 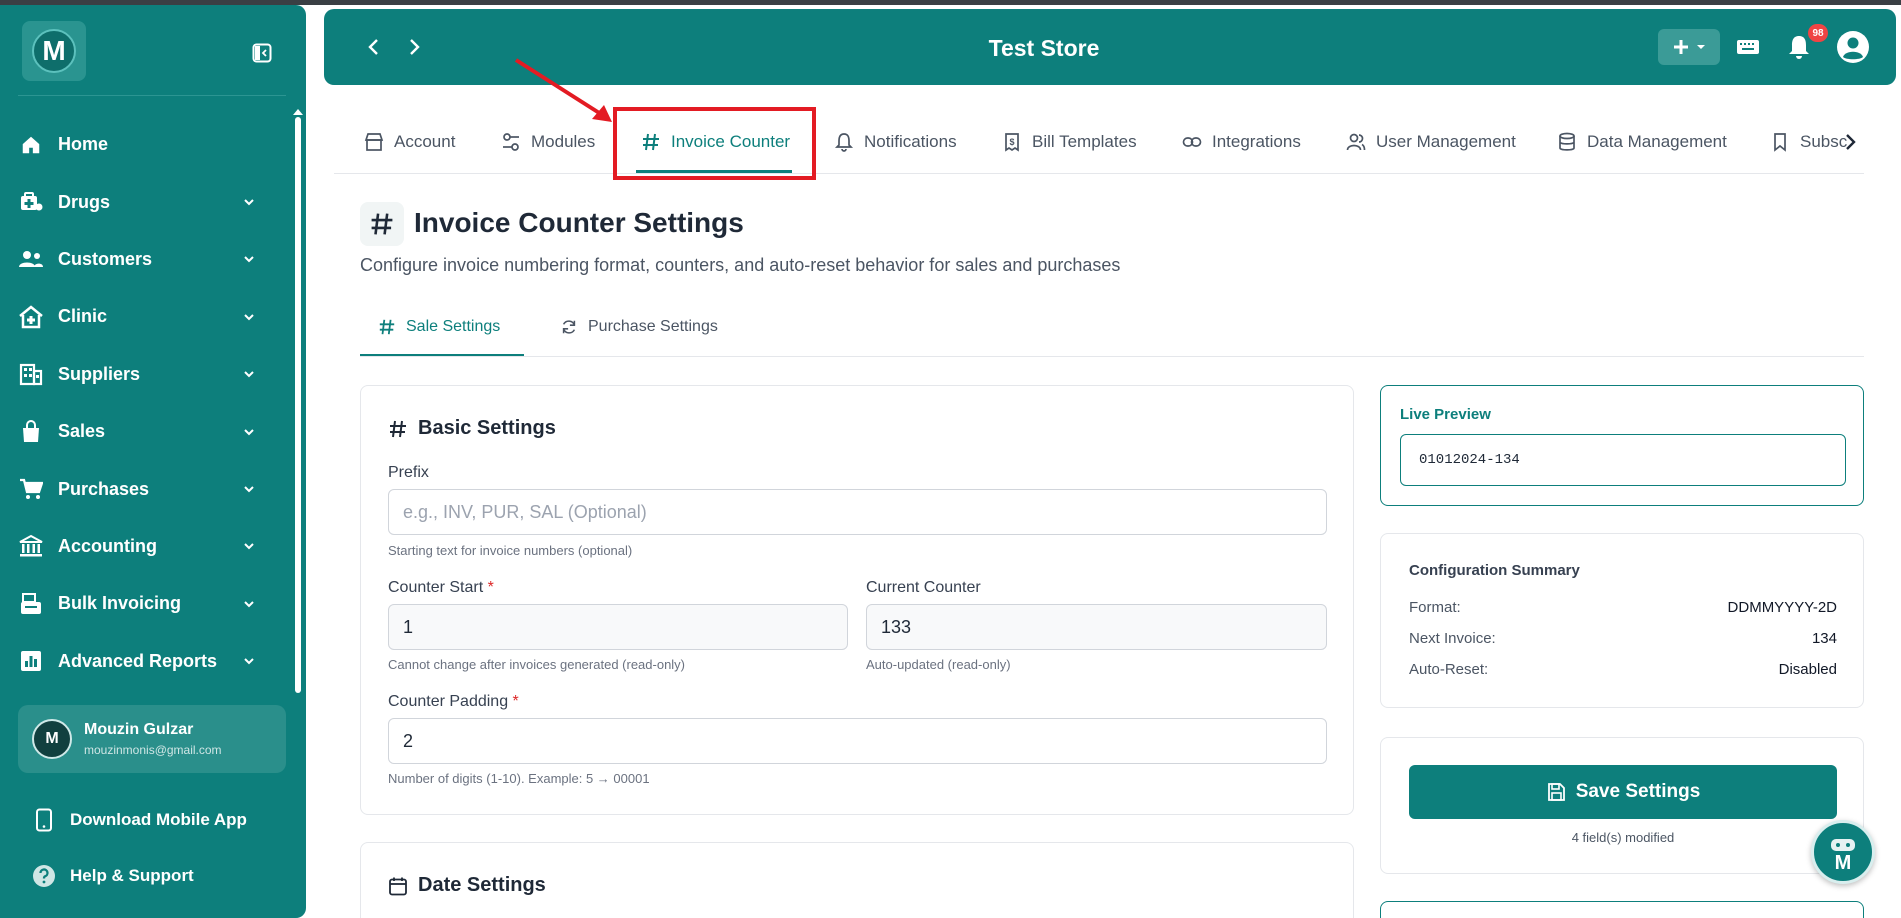 I want to click on sidebar-item-label: Accounting, so click(x=107, y=545).